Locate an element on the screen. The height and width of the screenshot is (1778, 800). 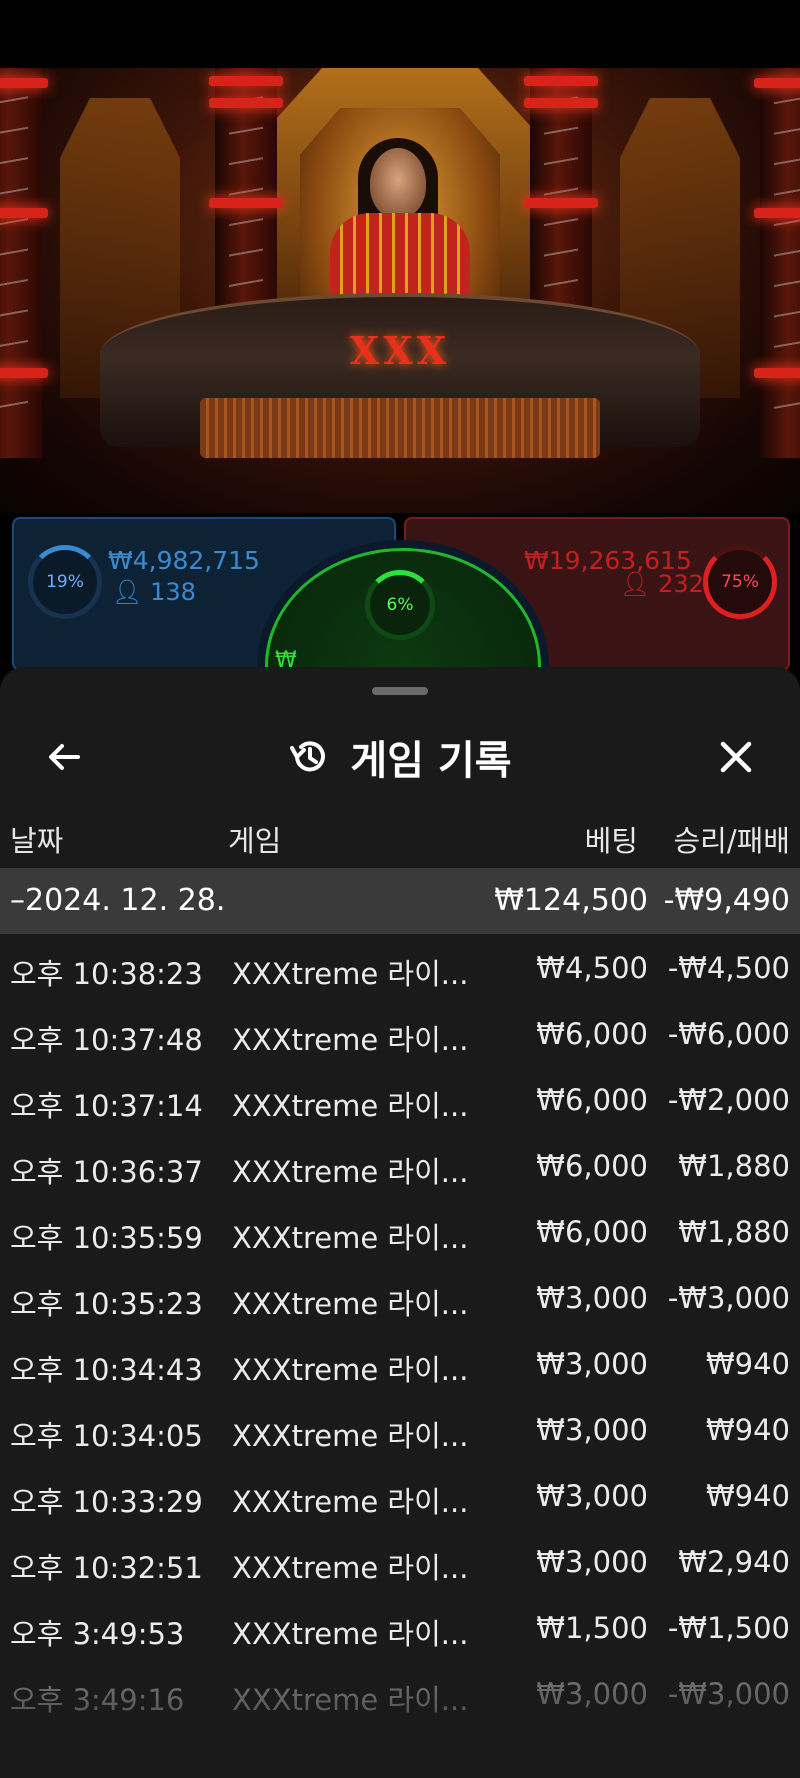
player-bettor-count-value: 138 is located at coordinates (173, 592).